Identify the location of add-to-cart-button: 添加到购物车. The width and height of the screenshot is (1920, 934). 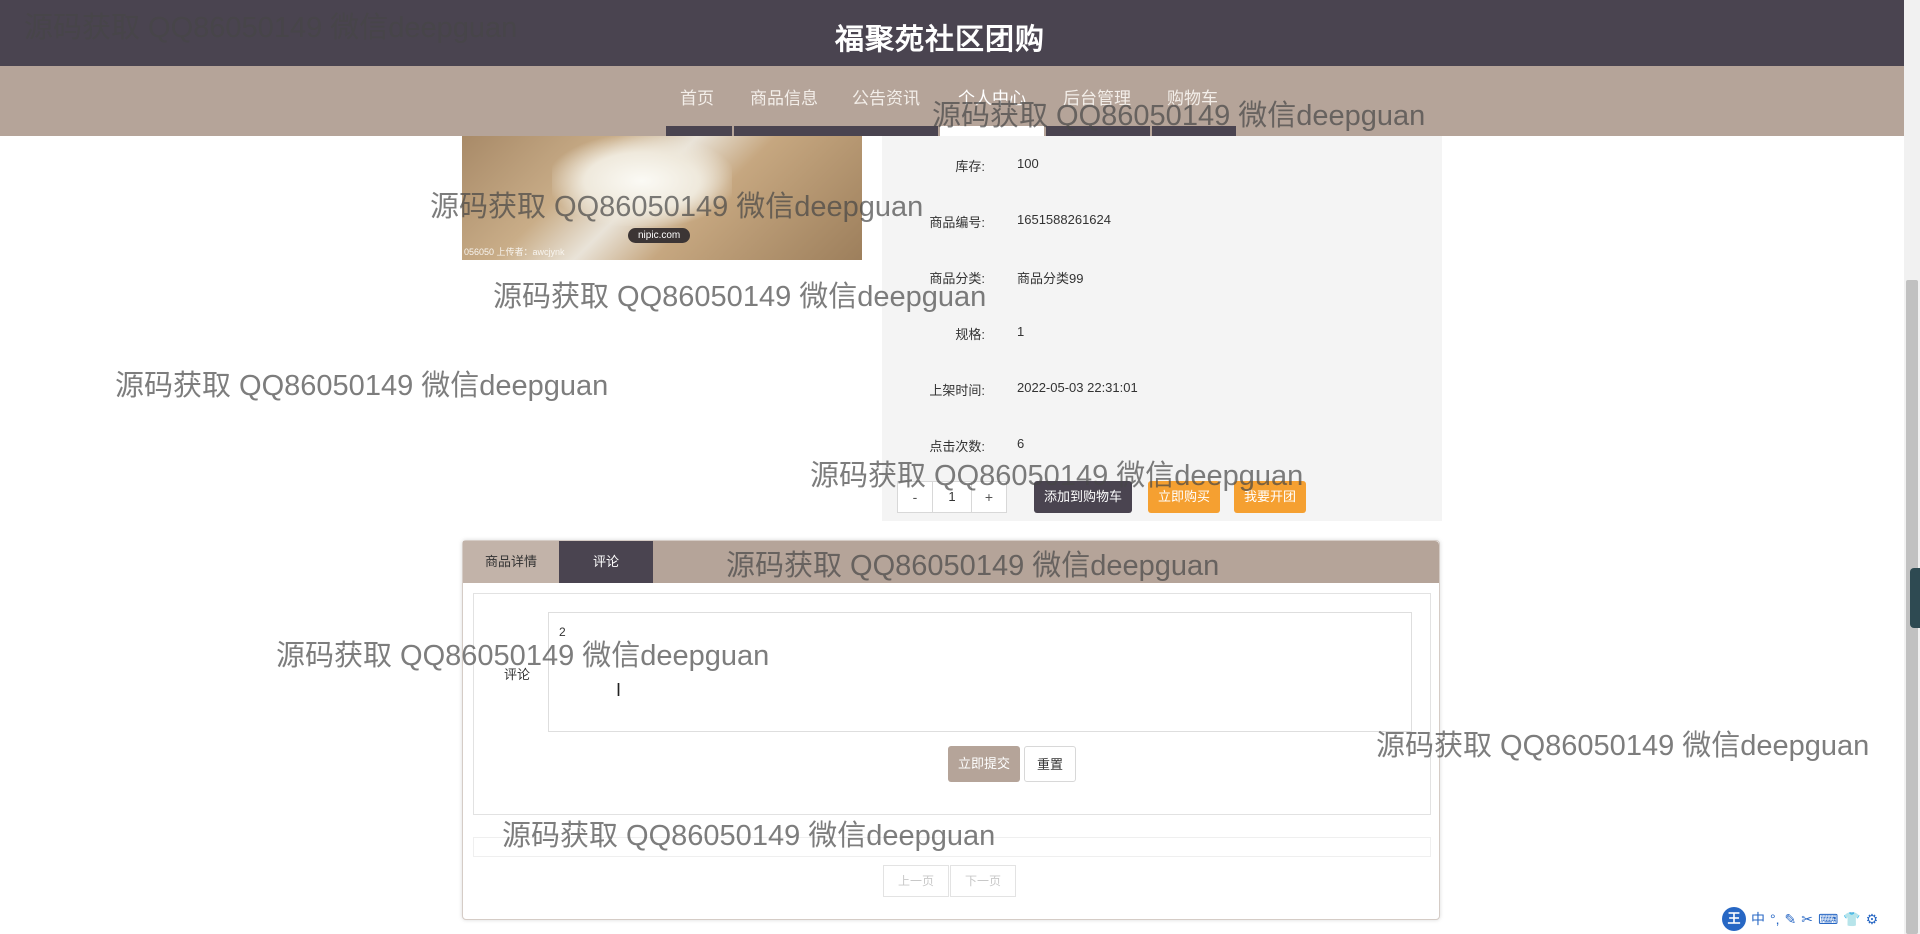
(1083, 497).